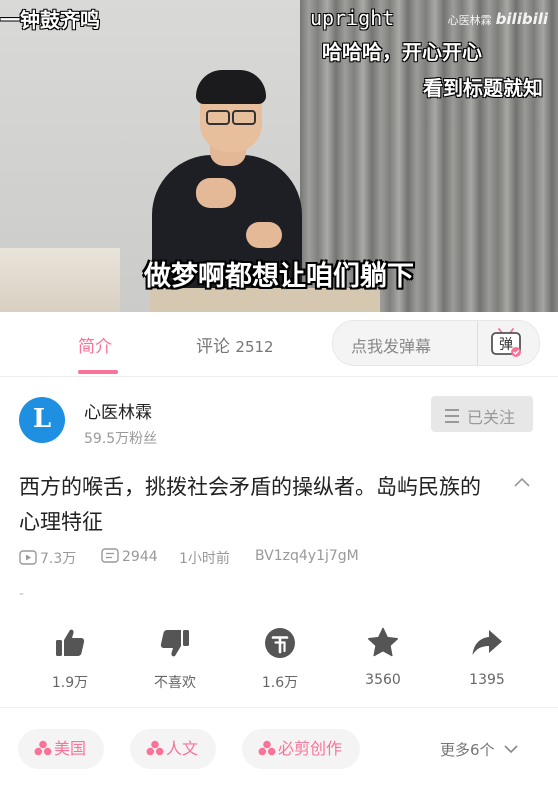  I want to click on tag-label: 必剪创作, so click(310, 748).